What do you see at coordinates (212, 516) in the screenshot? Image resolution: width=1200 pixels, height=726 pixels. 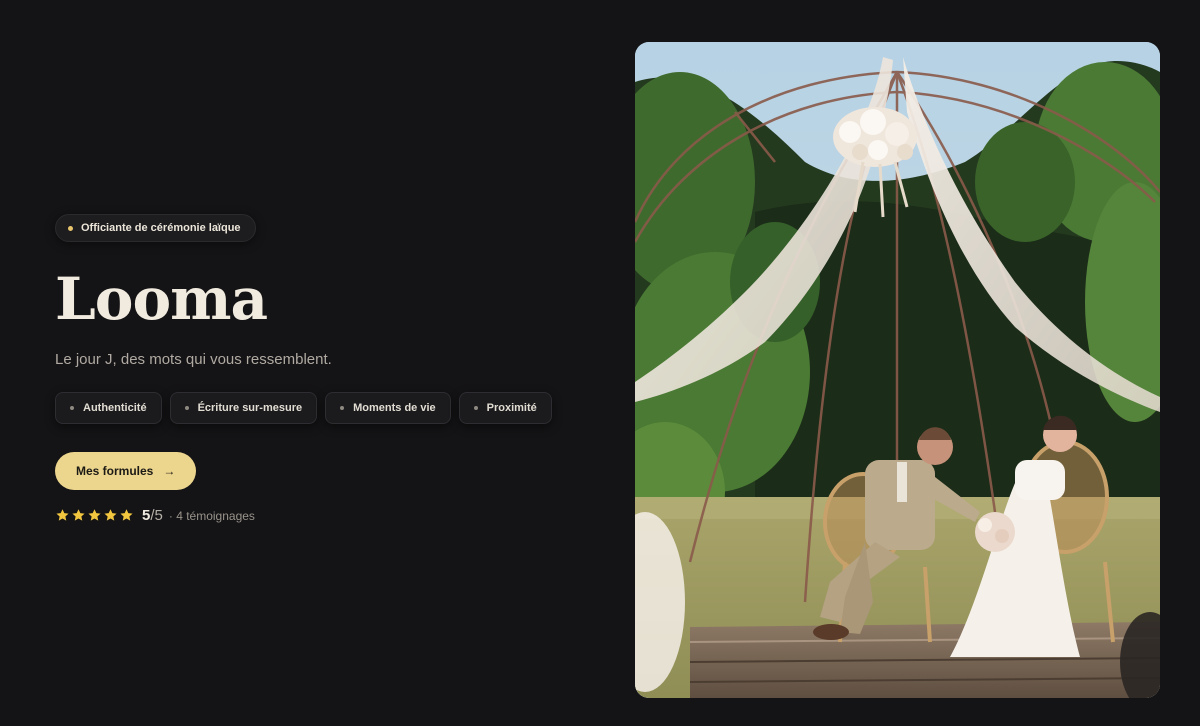 I see `reviews-count-link: · 4 témoignages` at bounding box center [212, 516].